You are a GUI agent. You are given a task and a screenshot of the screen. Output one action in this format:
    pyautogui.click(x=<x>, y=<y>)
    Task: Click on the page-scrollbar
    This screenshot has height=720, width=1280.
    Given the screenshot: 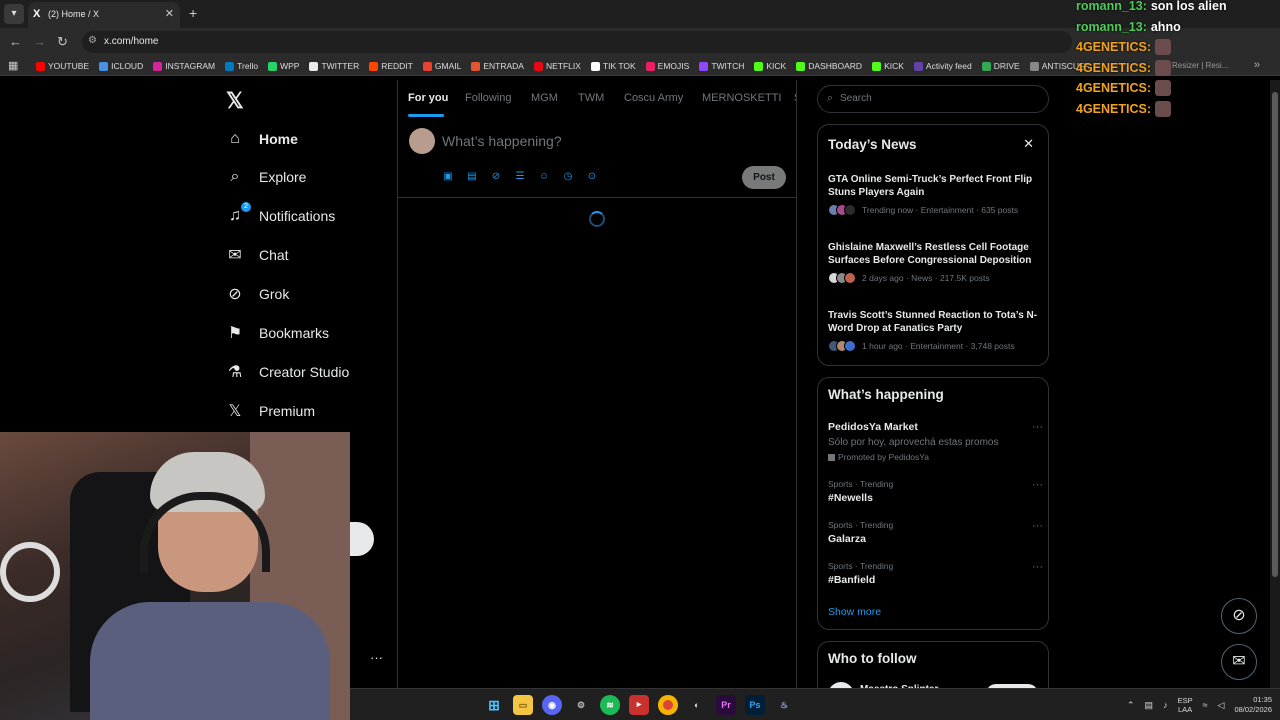 What is the action you would take?
    pyautogui.click(x=1275, y=386)
    